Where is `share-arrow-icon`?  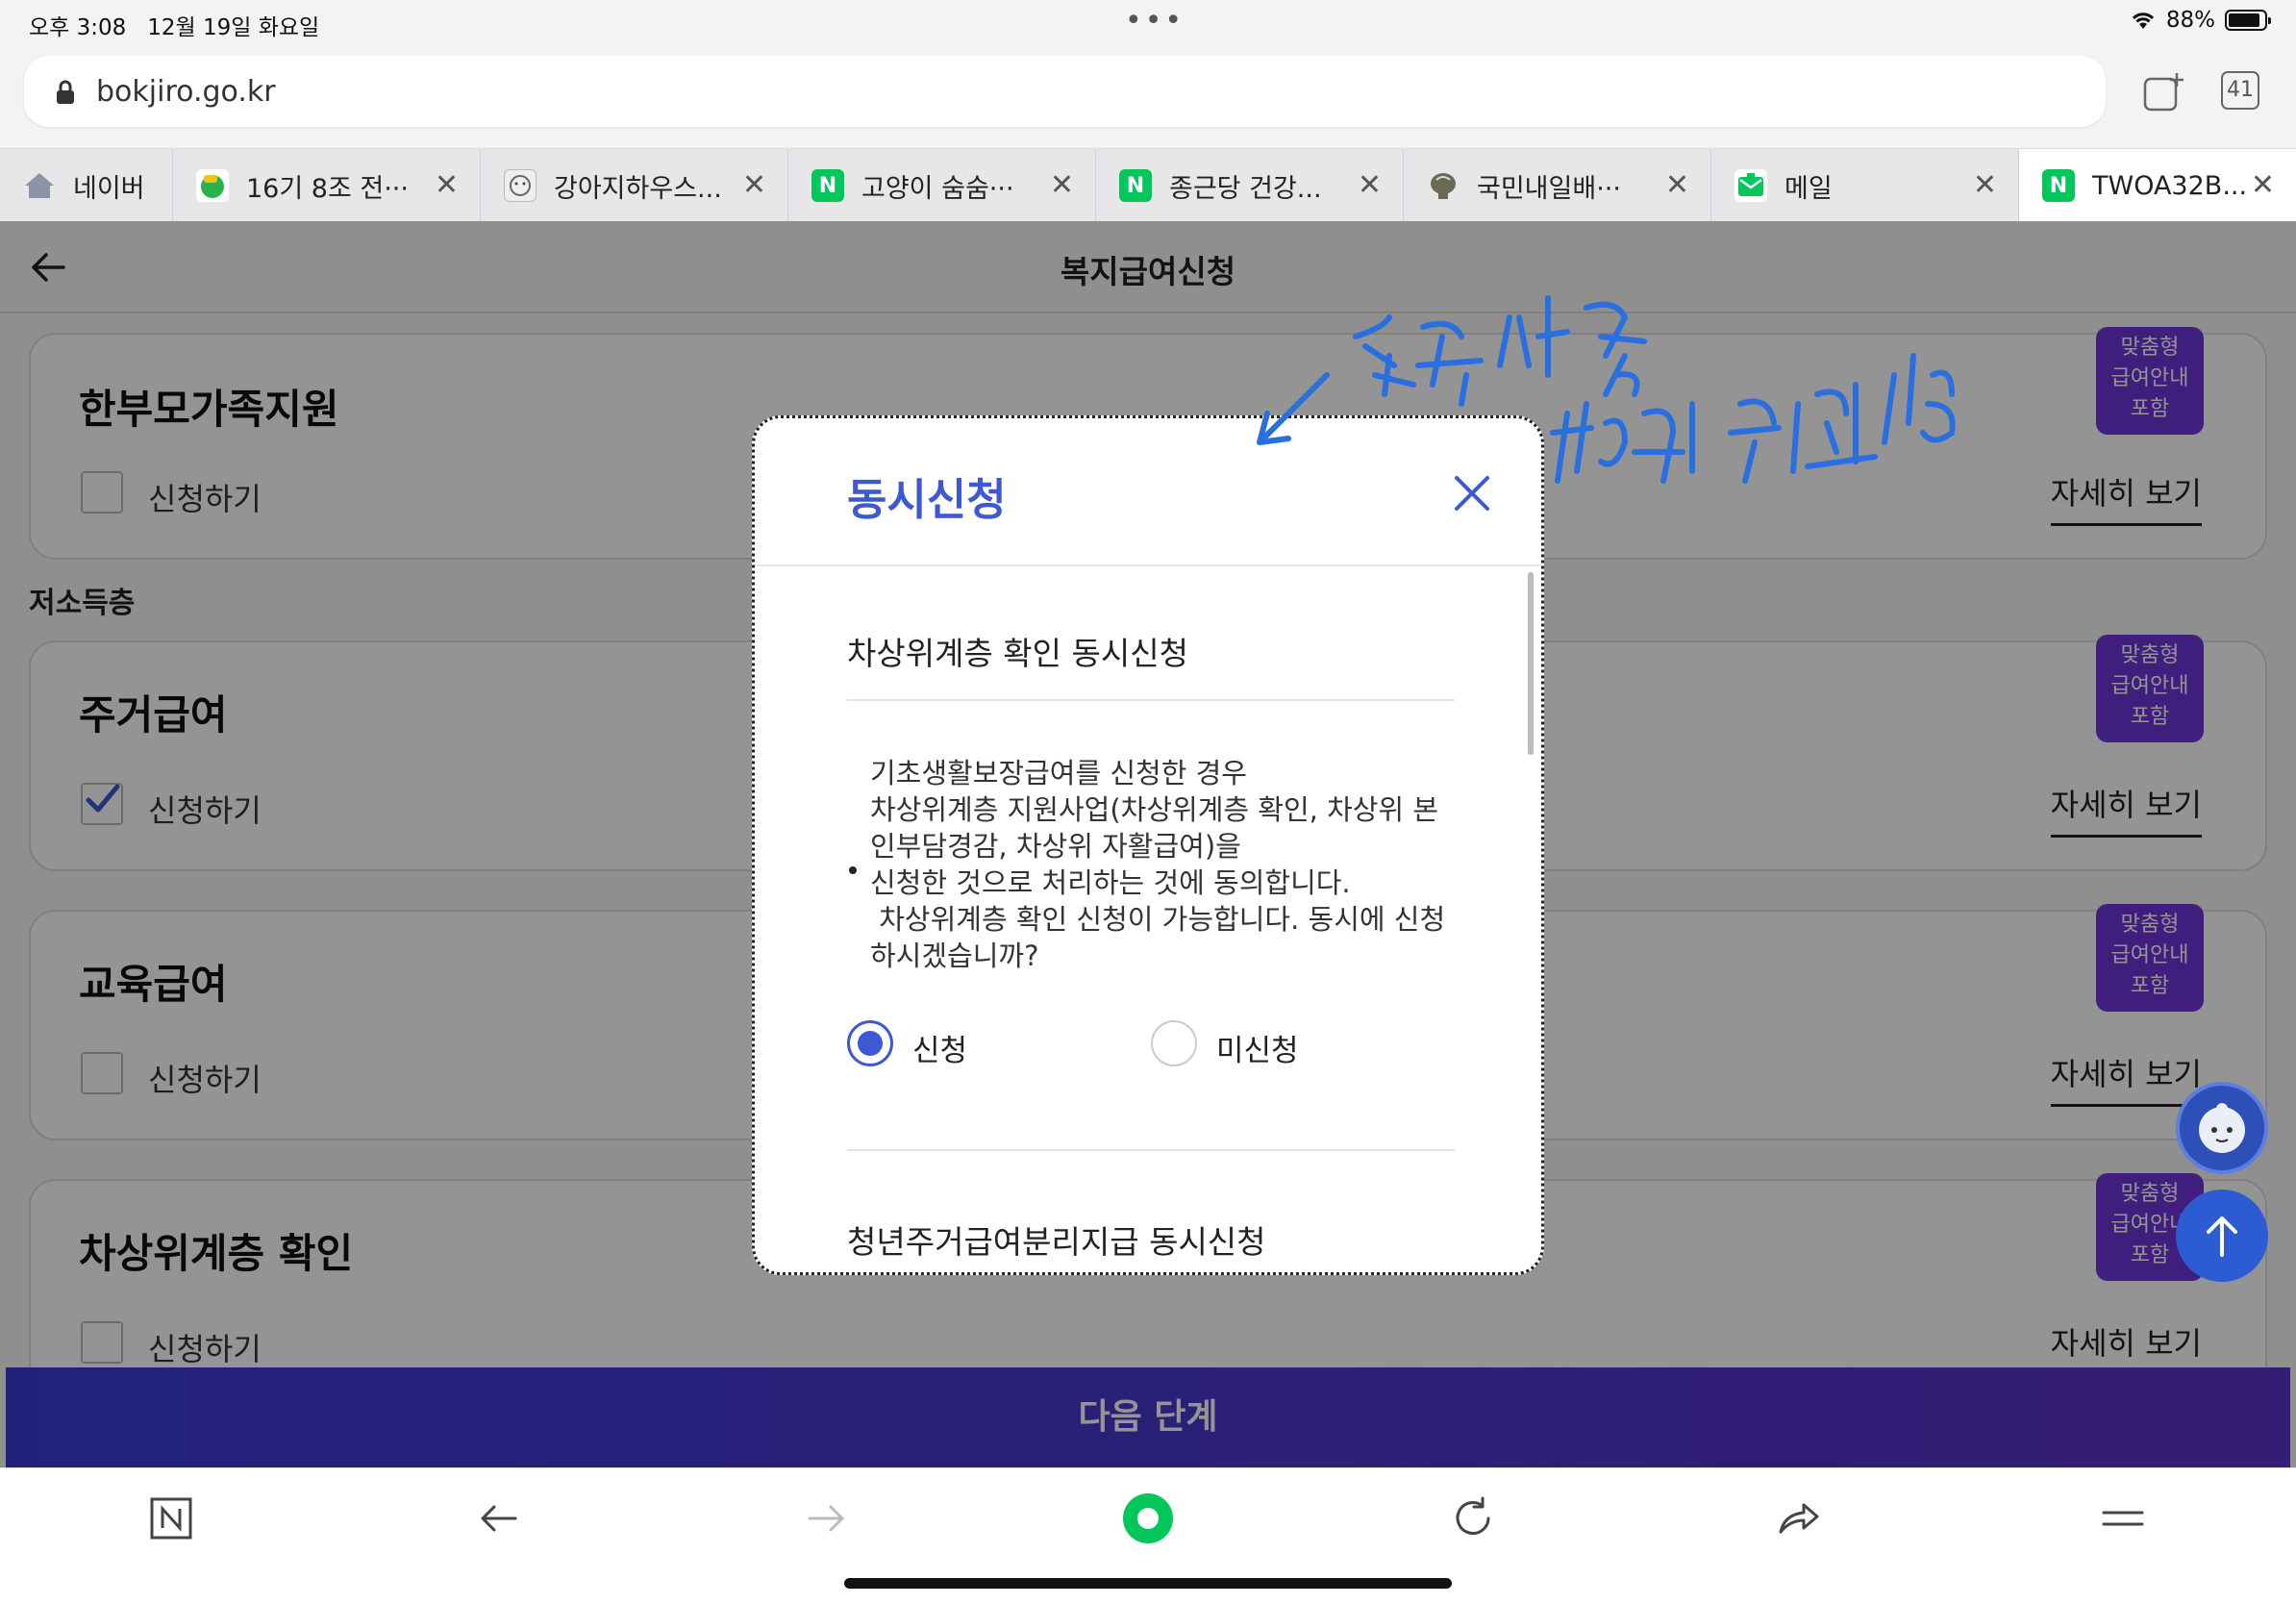
share-arrow-icon is located at coordinates (1799, 1518).